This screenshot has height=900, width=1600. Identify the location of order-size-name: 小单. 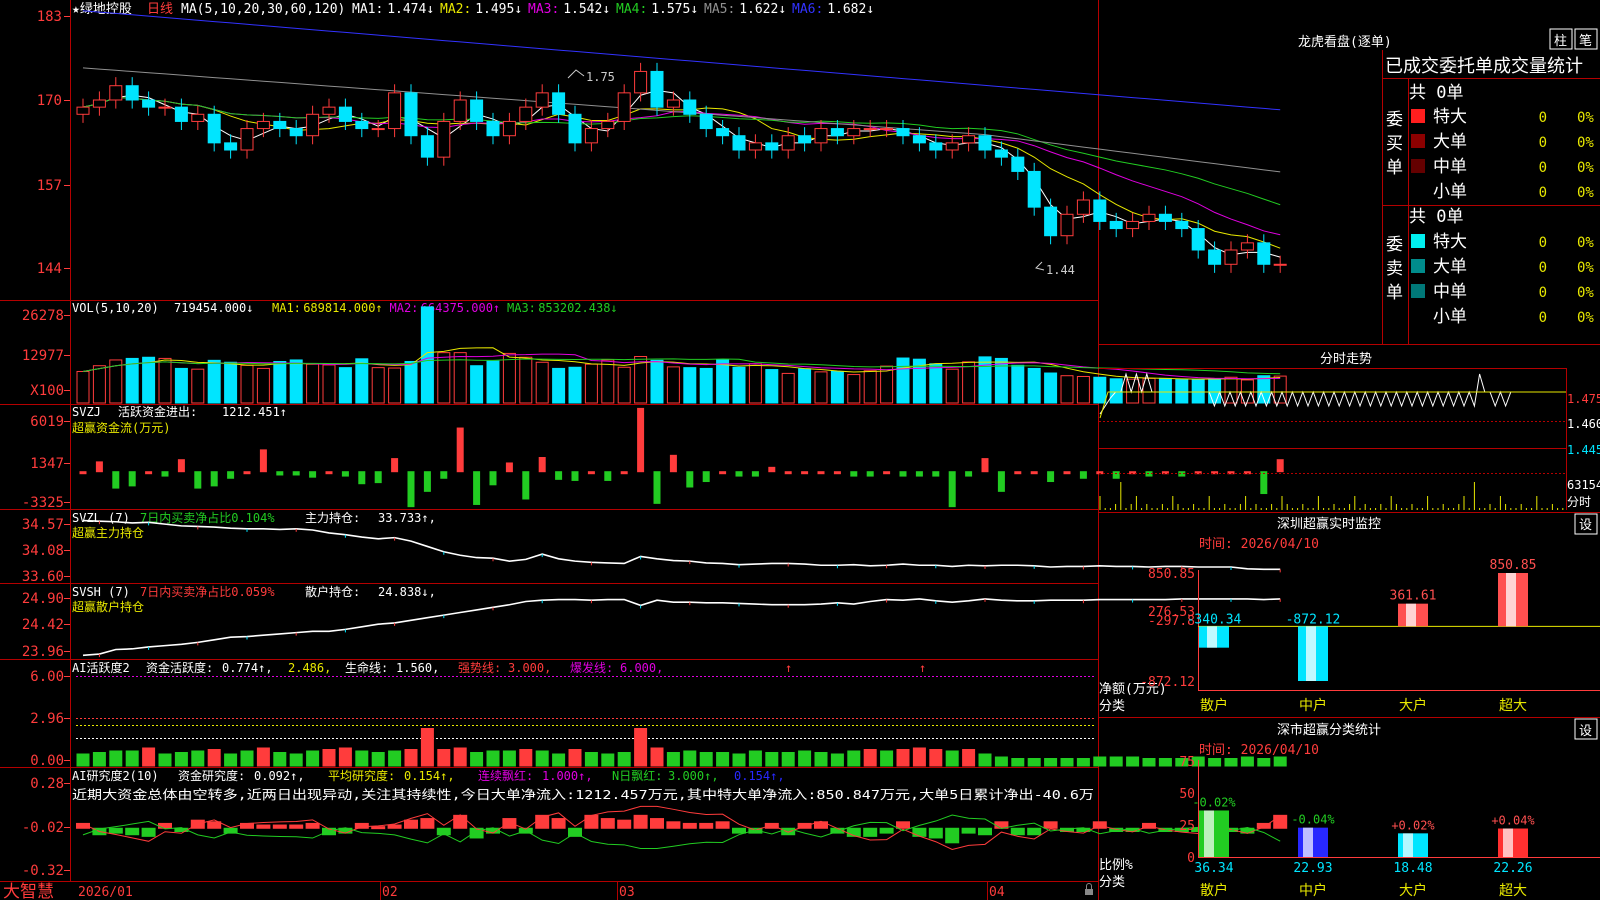
(1450, 317).